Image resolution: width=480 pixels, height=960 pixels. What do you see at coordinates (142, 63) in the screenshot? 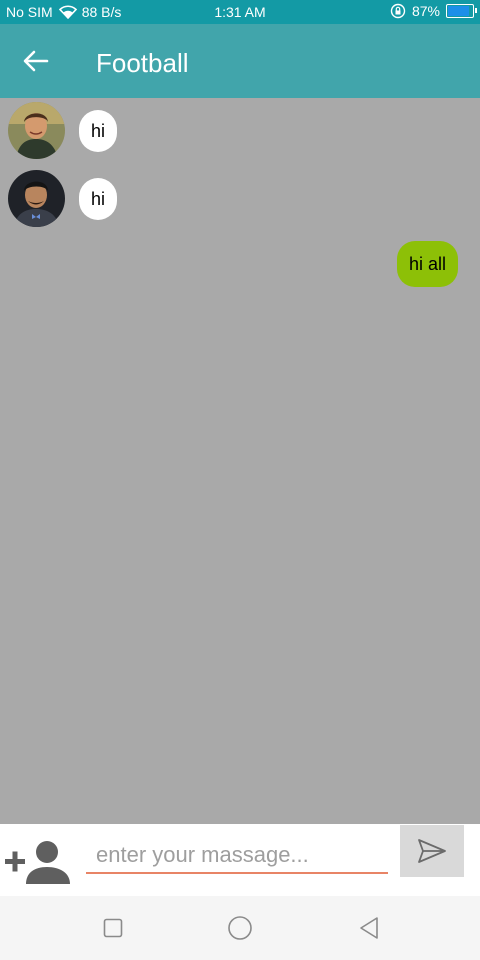
I see `page-title: Football` at bounding box center [142, 63].